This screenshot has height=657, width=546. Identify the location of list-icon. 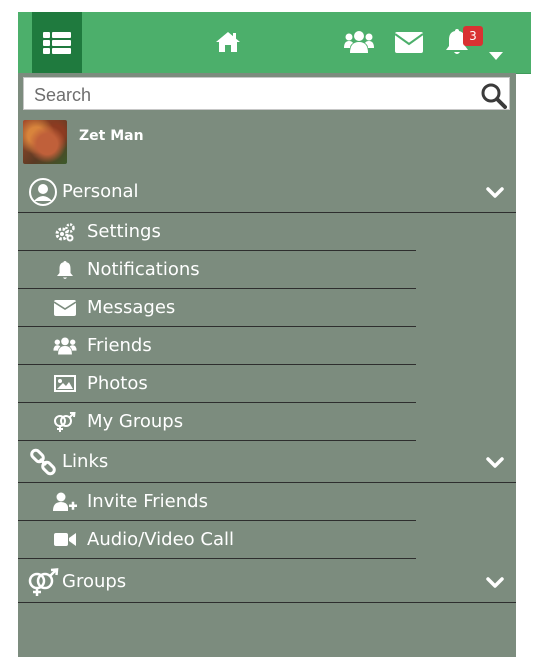
(57, 42).